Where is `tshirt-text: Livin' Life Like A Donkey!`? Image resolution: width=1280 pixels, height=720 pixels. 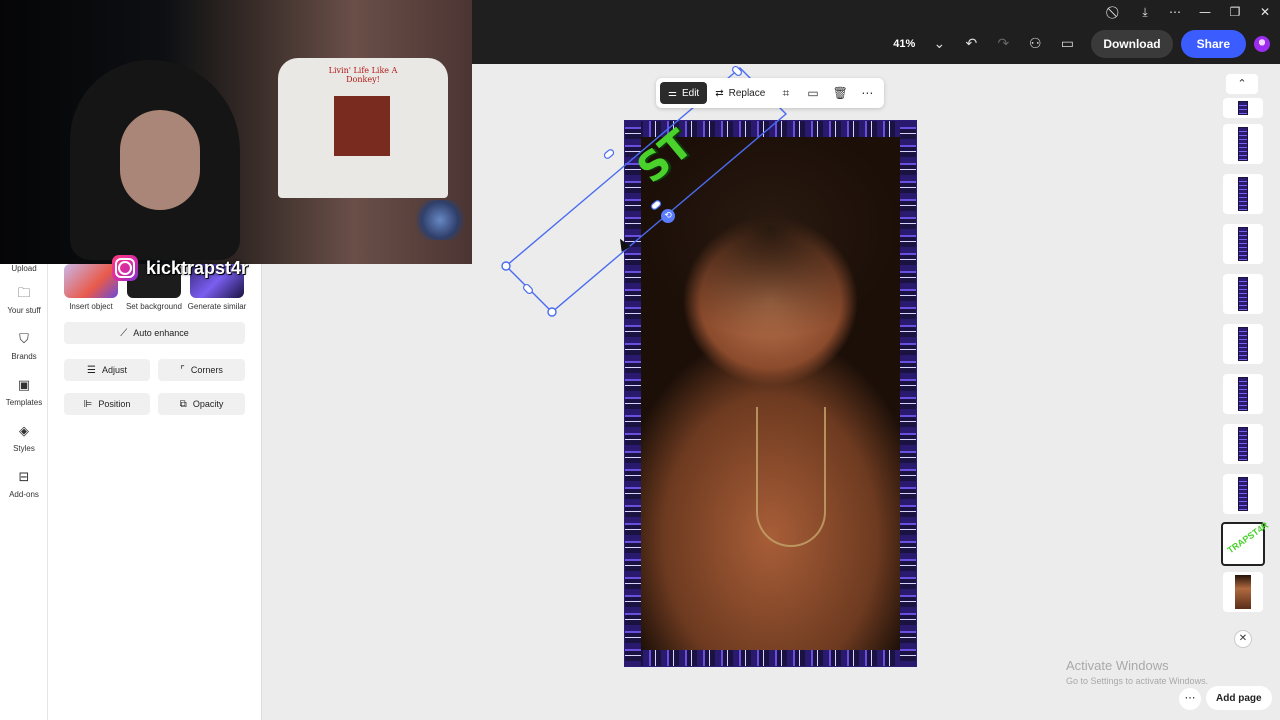
tshirt-text: Livin' Life Like A Donkey! is located at coordinates (363, 75).